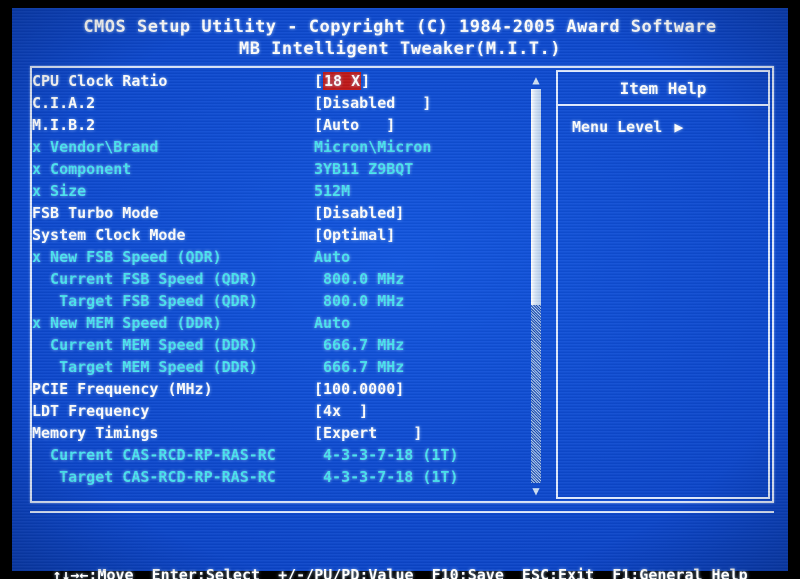 Image resolution: width=800 pixels, height=579 pixels. Describe the element at coordinates (364, 169) in the screenshot. I see `menu-row-value: 3YB11 Z9BQT` at that location.